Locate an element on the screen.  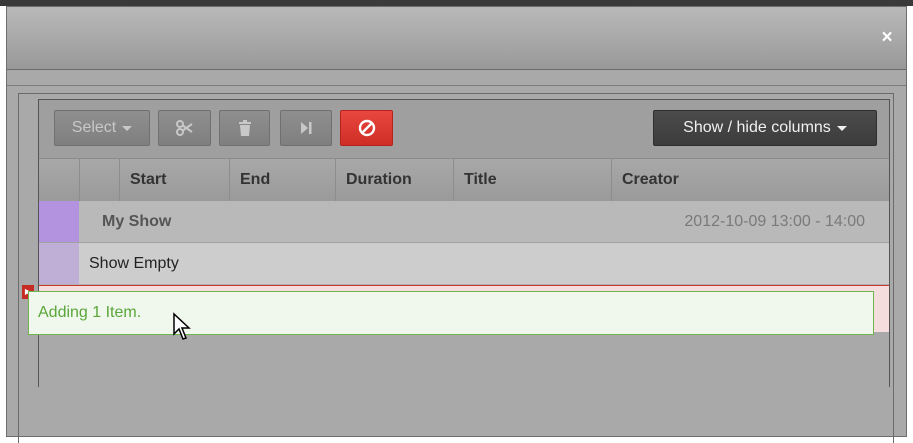
header-duration: Duration is located at coordinates (394, 180).